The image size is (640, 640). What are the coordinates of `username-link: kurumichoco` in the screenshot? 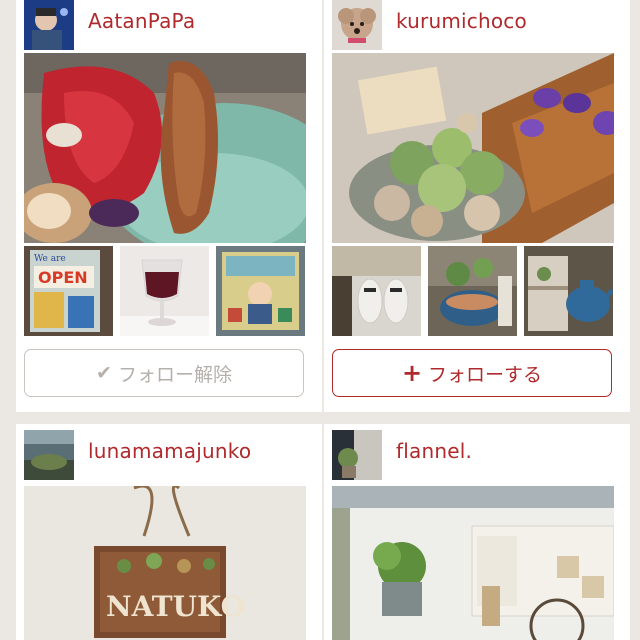 It's located at (461, 21).